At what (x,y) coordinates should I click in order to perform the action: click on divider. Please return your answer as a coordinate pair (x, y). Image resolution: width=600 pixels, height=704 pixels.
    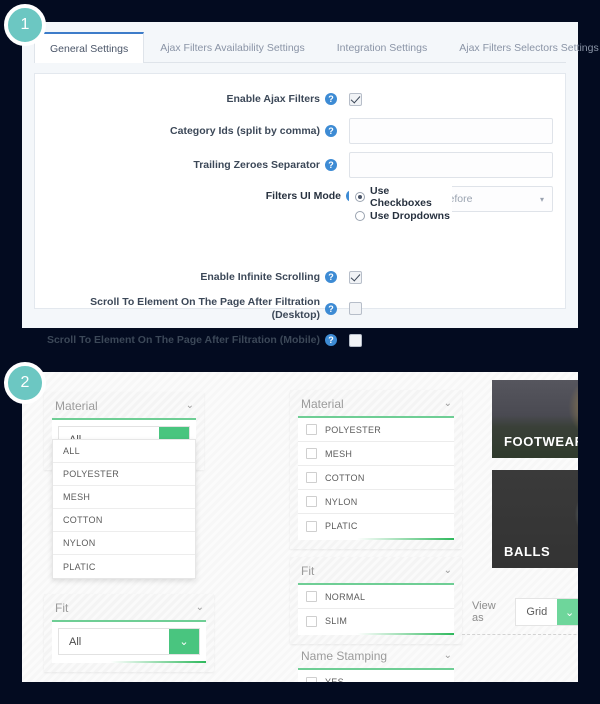
    Looking at the image, I should click on (520, 634).